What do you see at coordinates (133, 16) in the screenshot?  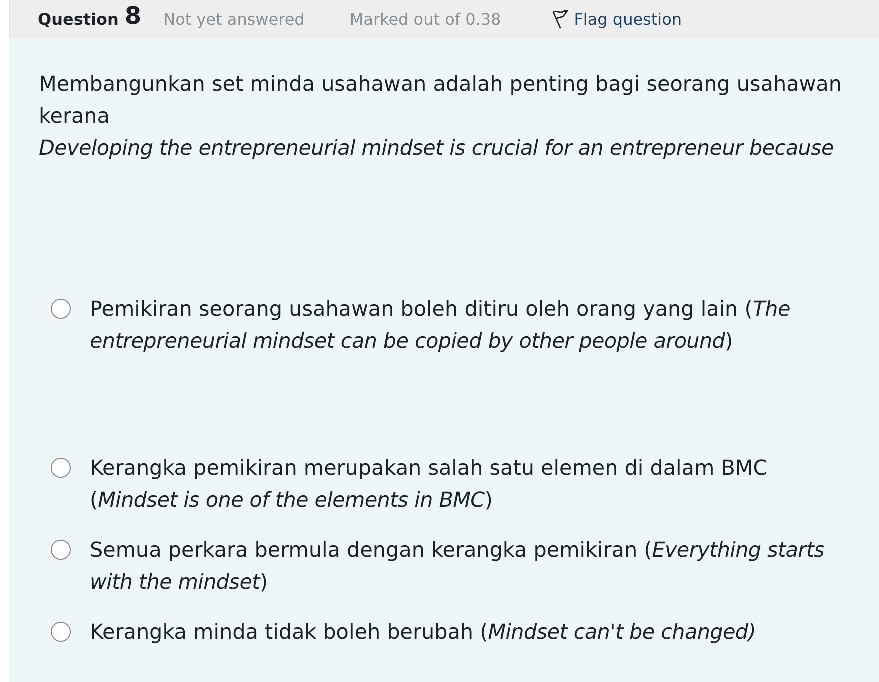 I see `question-number: 8` at bounding box center [133, 16].